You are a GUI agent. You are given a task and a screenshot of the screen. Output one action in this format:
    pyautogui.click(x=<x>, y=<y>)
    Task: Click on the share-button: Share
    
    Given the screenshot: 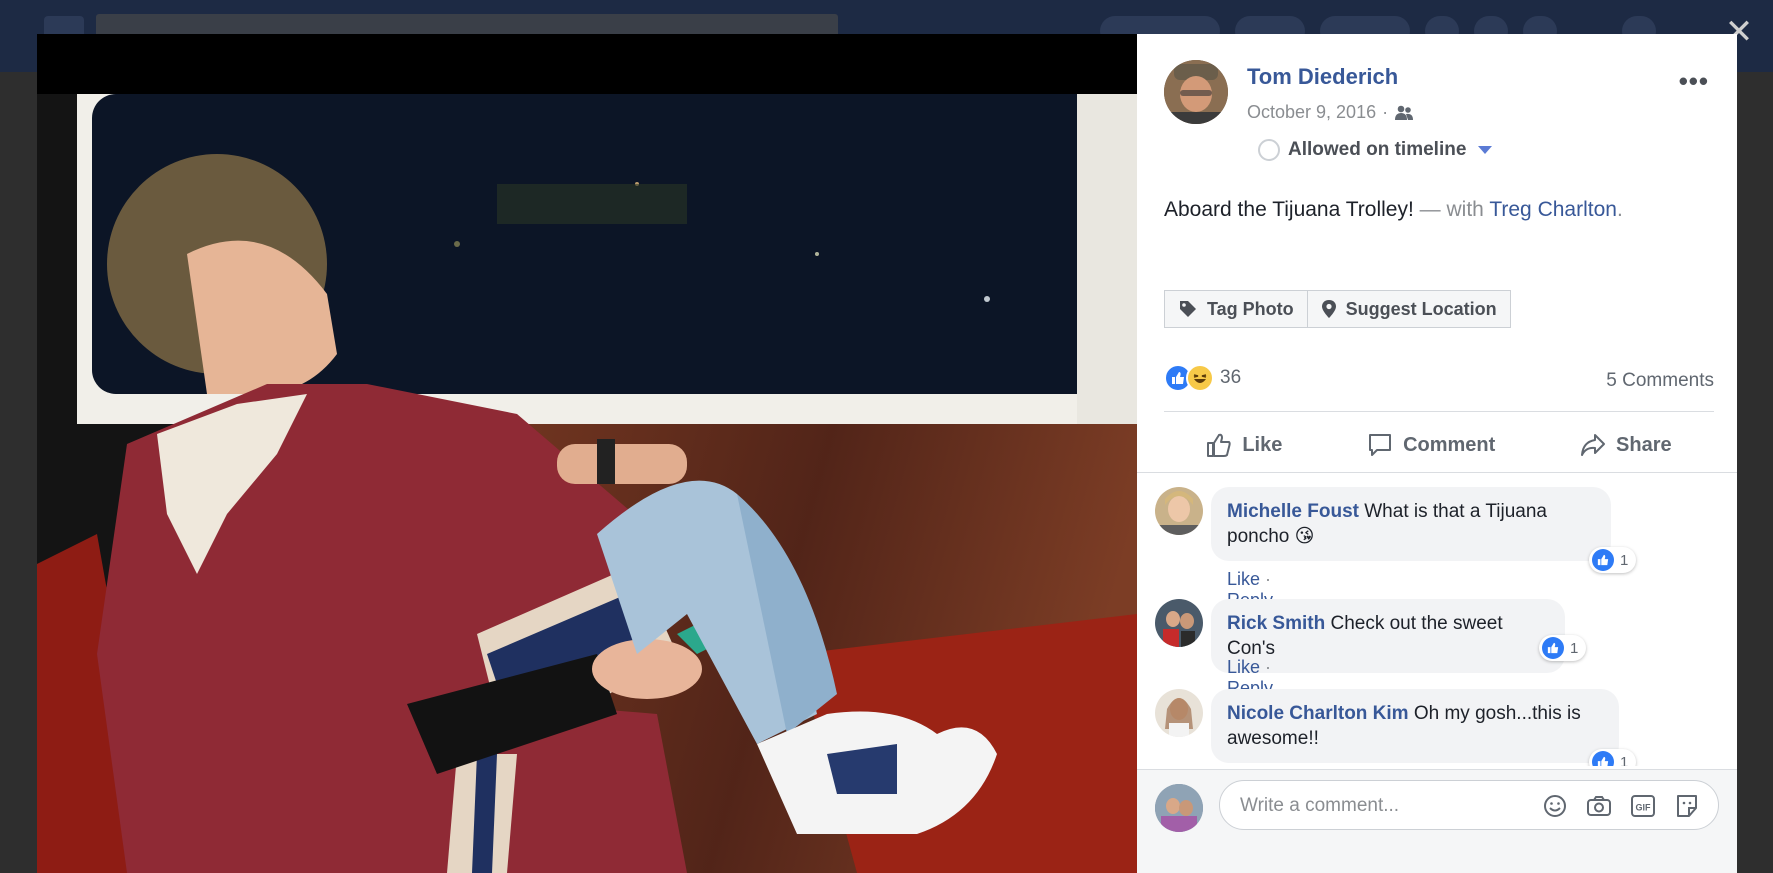 What is the action you would take?
    pyautogui.click(x=1626, y=445)
    